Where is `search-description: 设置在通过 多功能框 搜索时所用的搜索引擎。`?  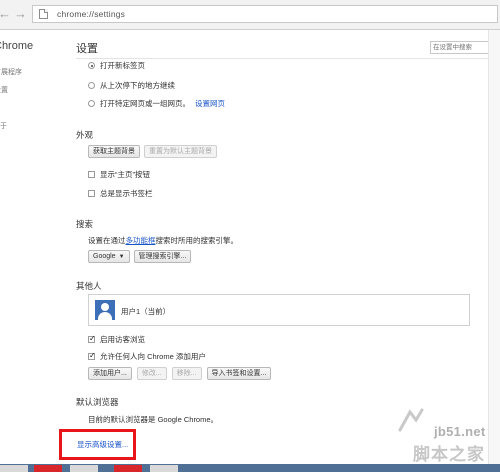 search-description: 设置在通过 多功能框 搜索时所用的搜索引擎。 is located at coordinates (163, 240).